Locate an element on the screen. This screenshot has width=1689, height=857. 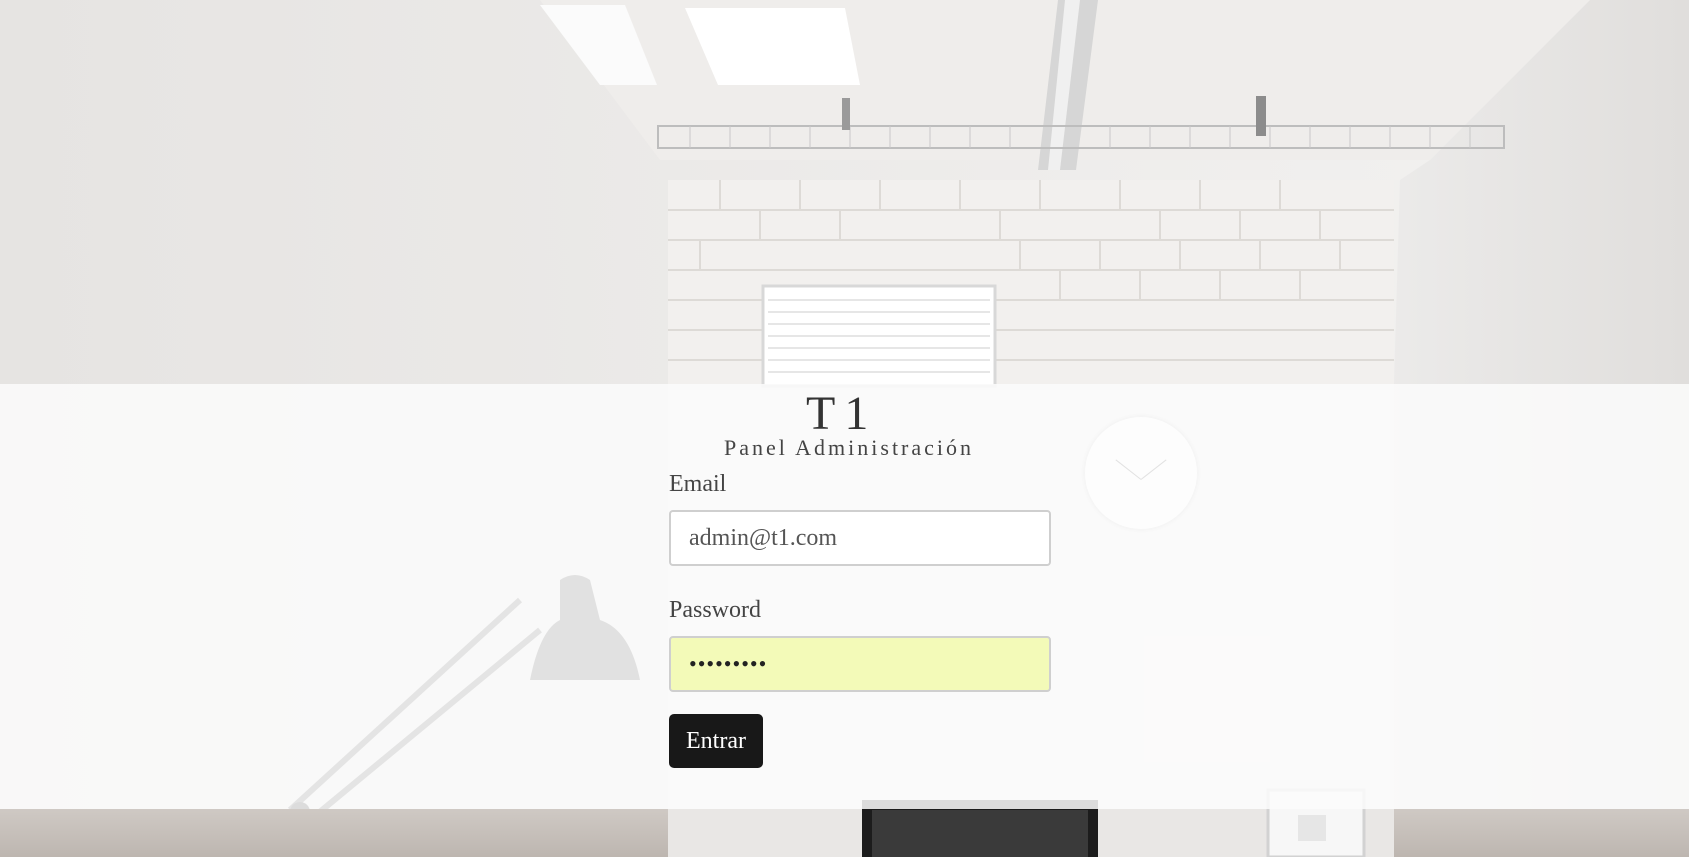
app-logo-title: T1 is located at coordinates (842, 413).